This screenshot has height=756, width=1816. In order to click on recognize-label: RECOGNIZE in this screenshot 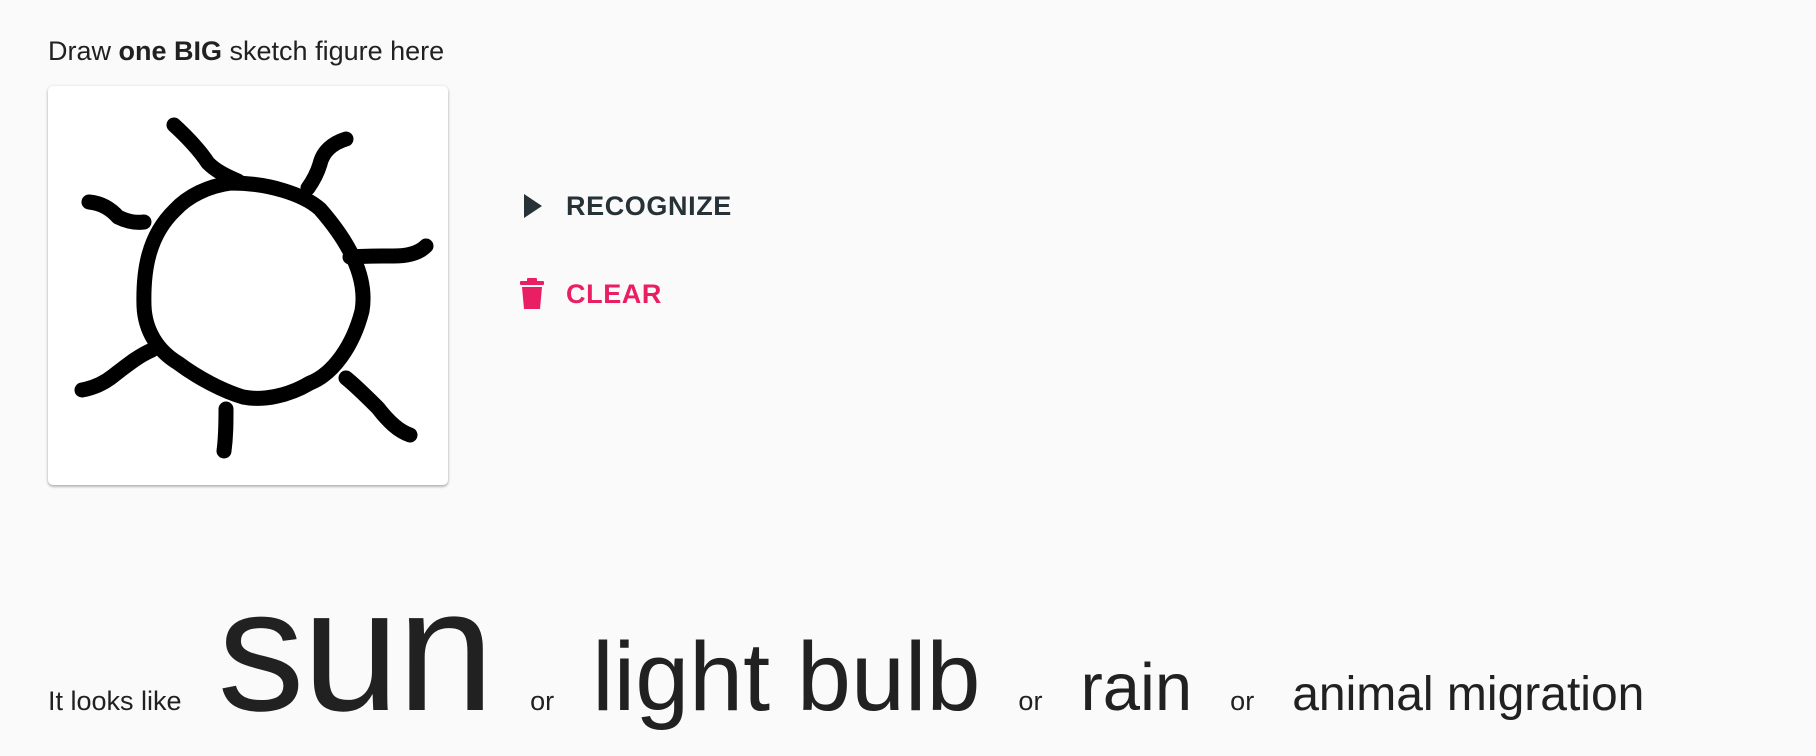, I will do `click(649, 205)`.